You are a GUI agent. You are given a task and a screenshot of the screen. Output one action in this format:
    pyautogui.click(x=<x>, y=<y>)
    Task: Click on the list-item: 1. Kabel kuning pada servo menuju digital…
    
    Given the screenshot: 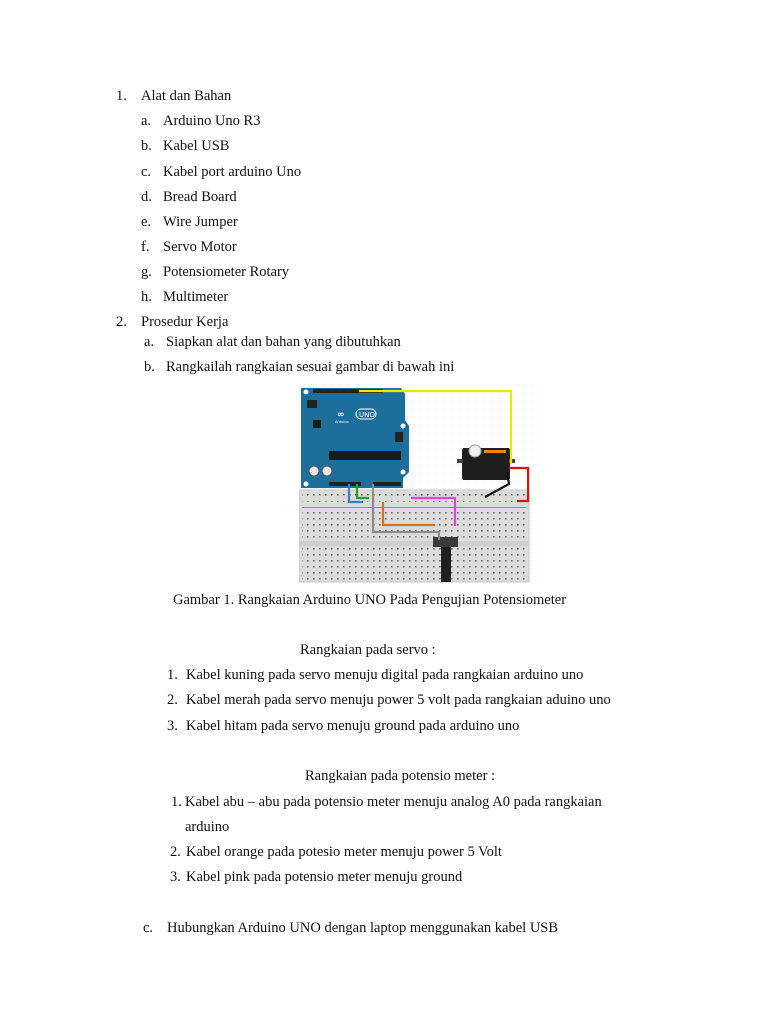 What is the action you would take?
    pyautogui.click(x=375, y=675)
    